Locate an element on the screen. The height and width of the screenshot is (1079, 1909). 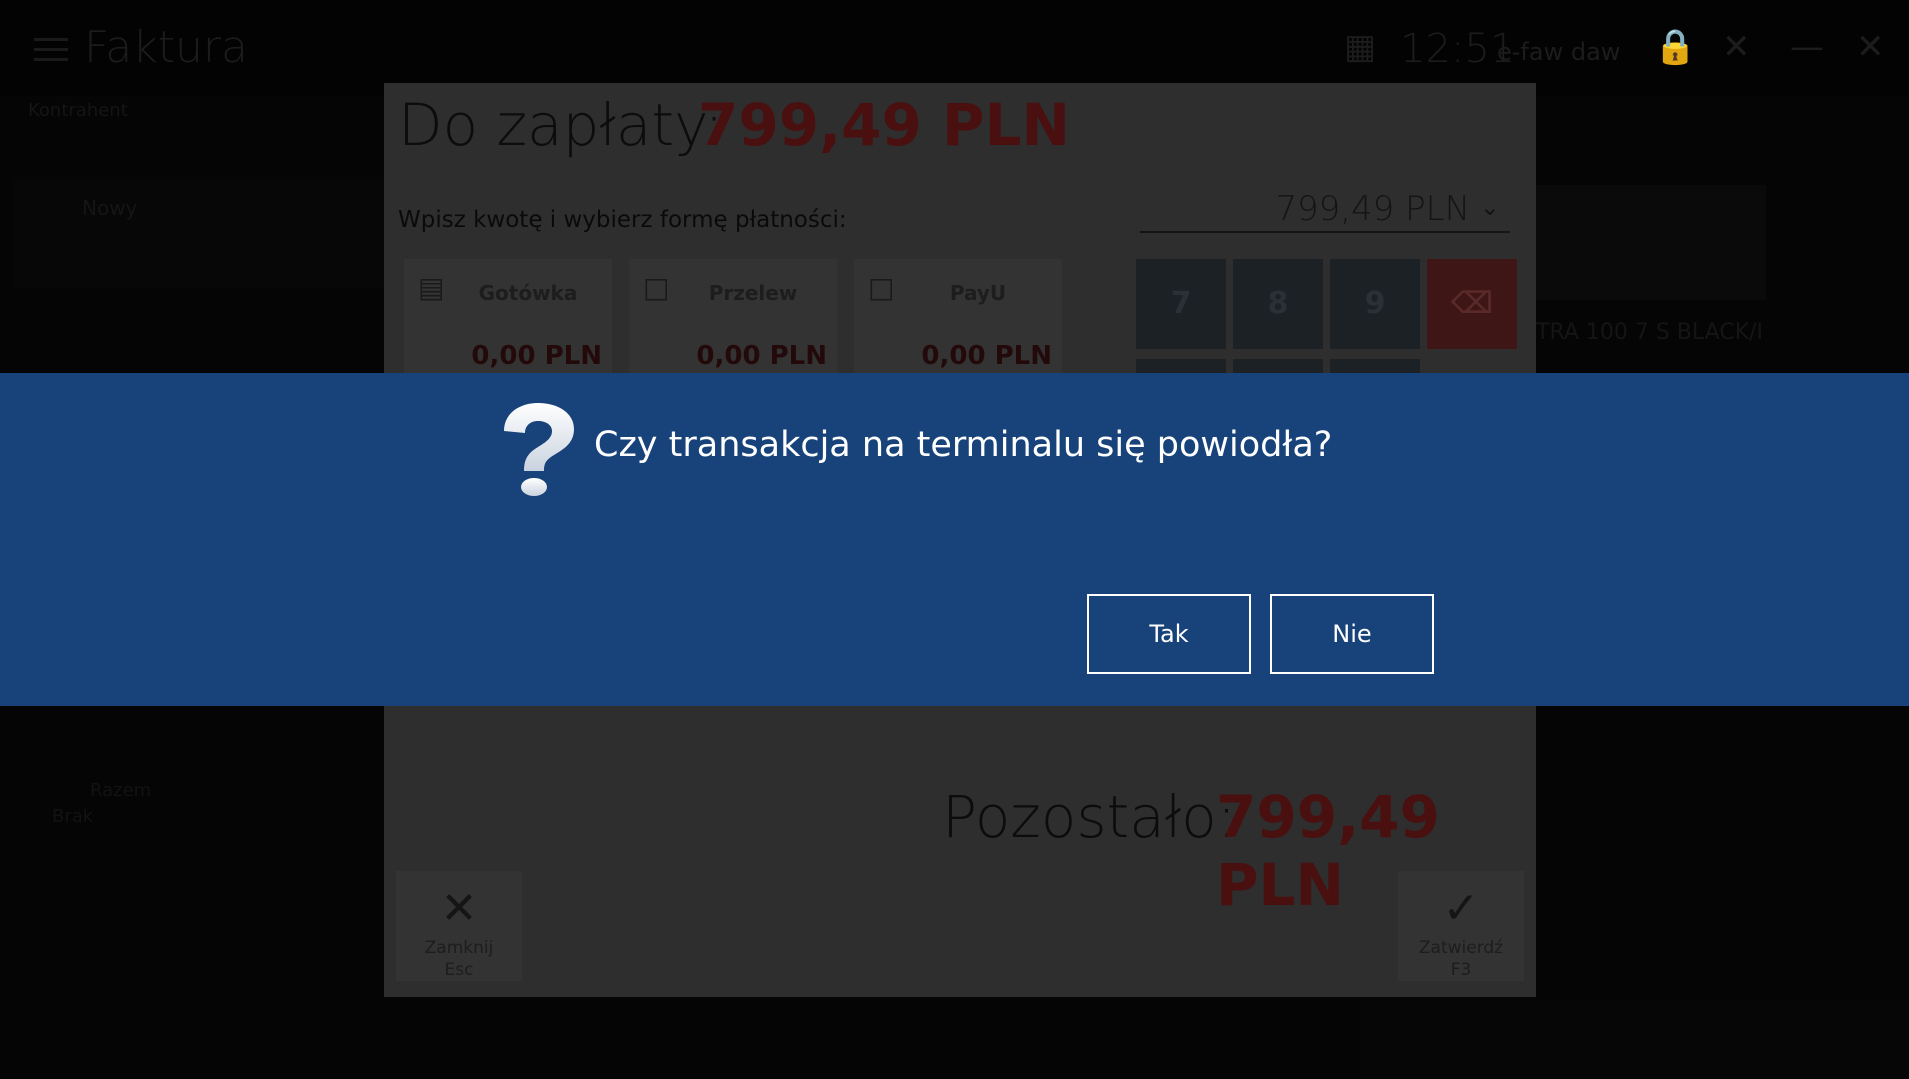
cash-icon: ▤ is located at coordinates (431, 287).